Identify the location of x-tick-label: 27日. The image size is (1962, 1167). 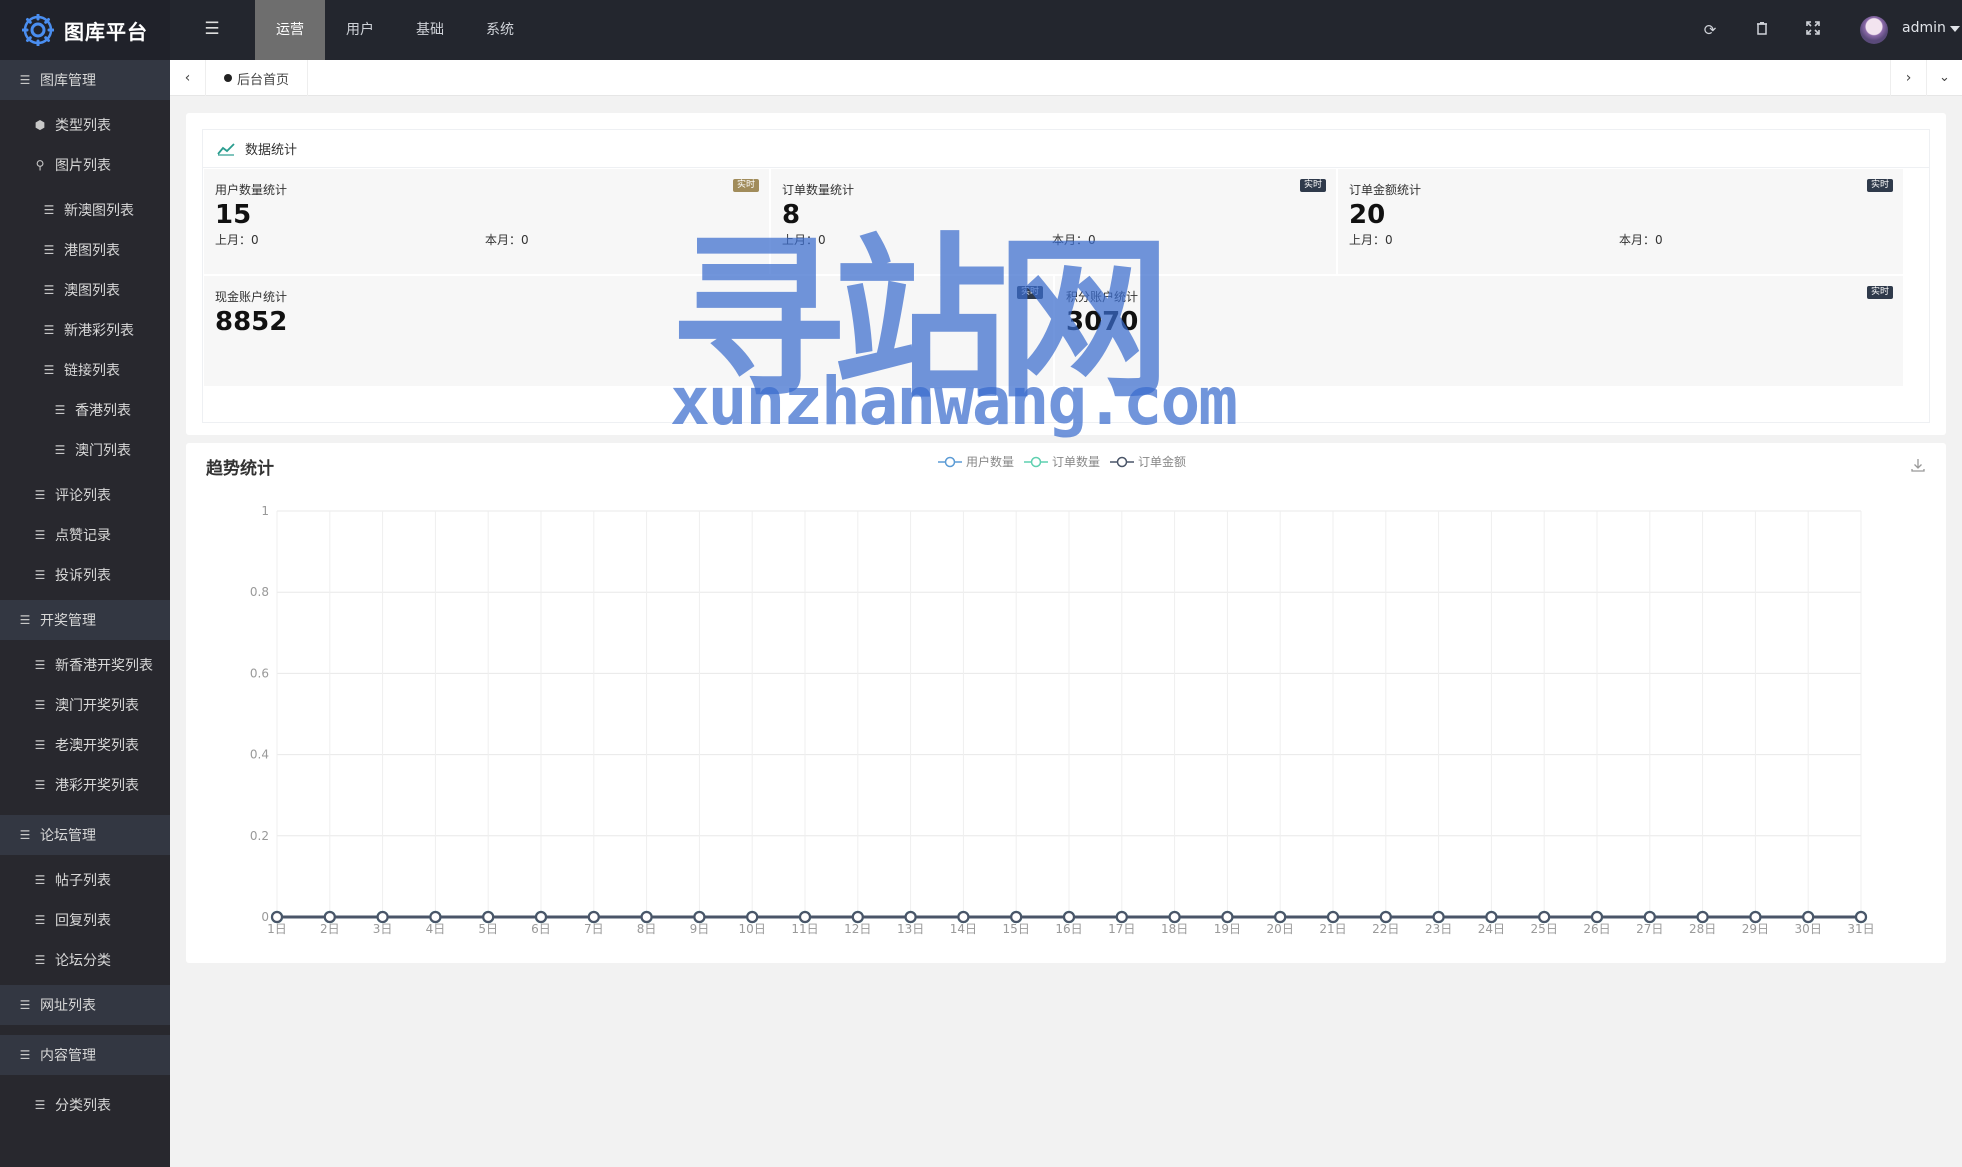
(1649, 929).